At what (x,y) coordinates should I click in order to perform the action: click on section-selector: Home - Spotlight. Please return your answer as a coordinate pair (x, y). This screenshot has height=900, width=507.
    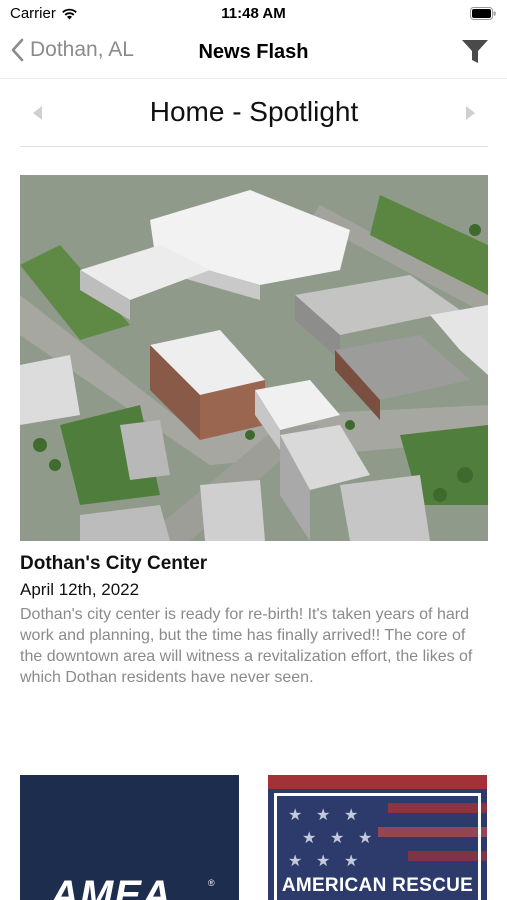
    Looking at the image, I should click on (254, 113).